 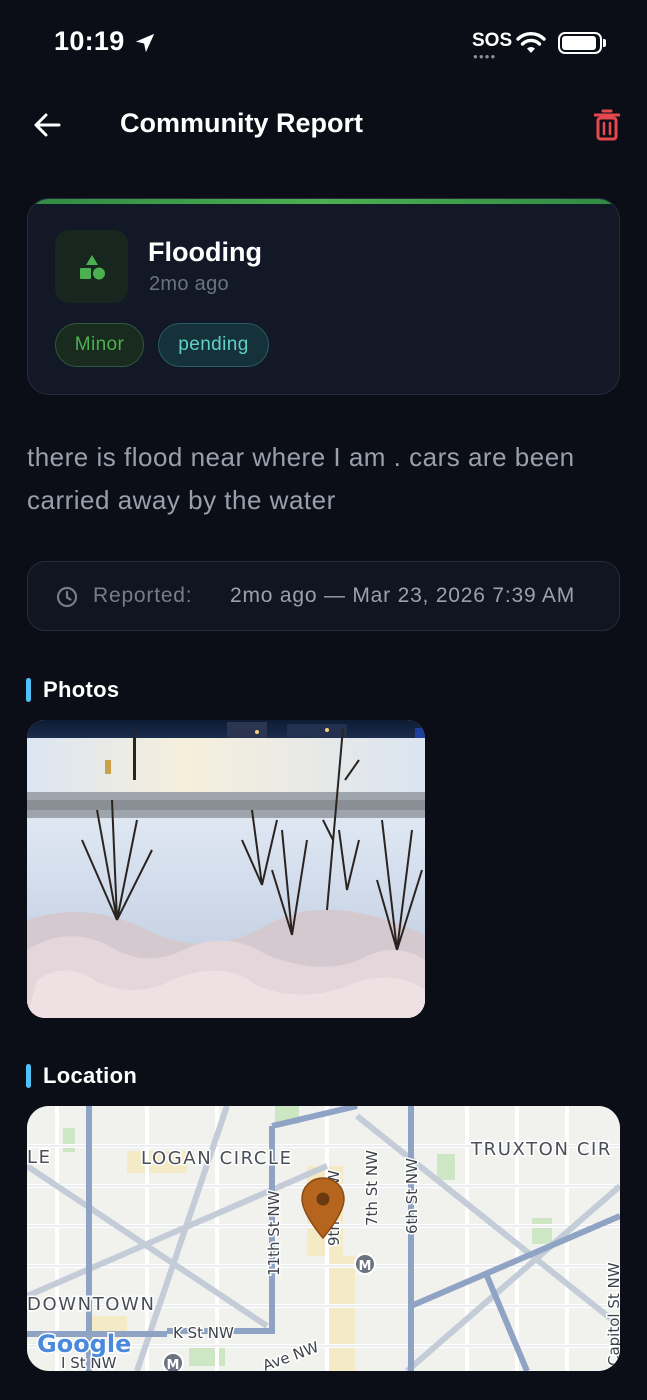 I want to click on shapes-icon, so click(x=92, y=266).